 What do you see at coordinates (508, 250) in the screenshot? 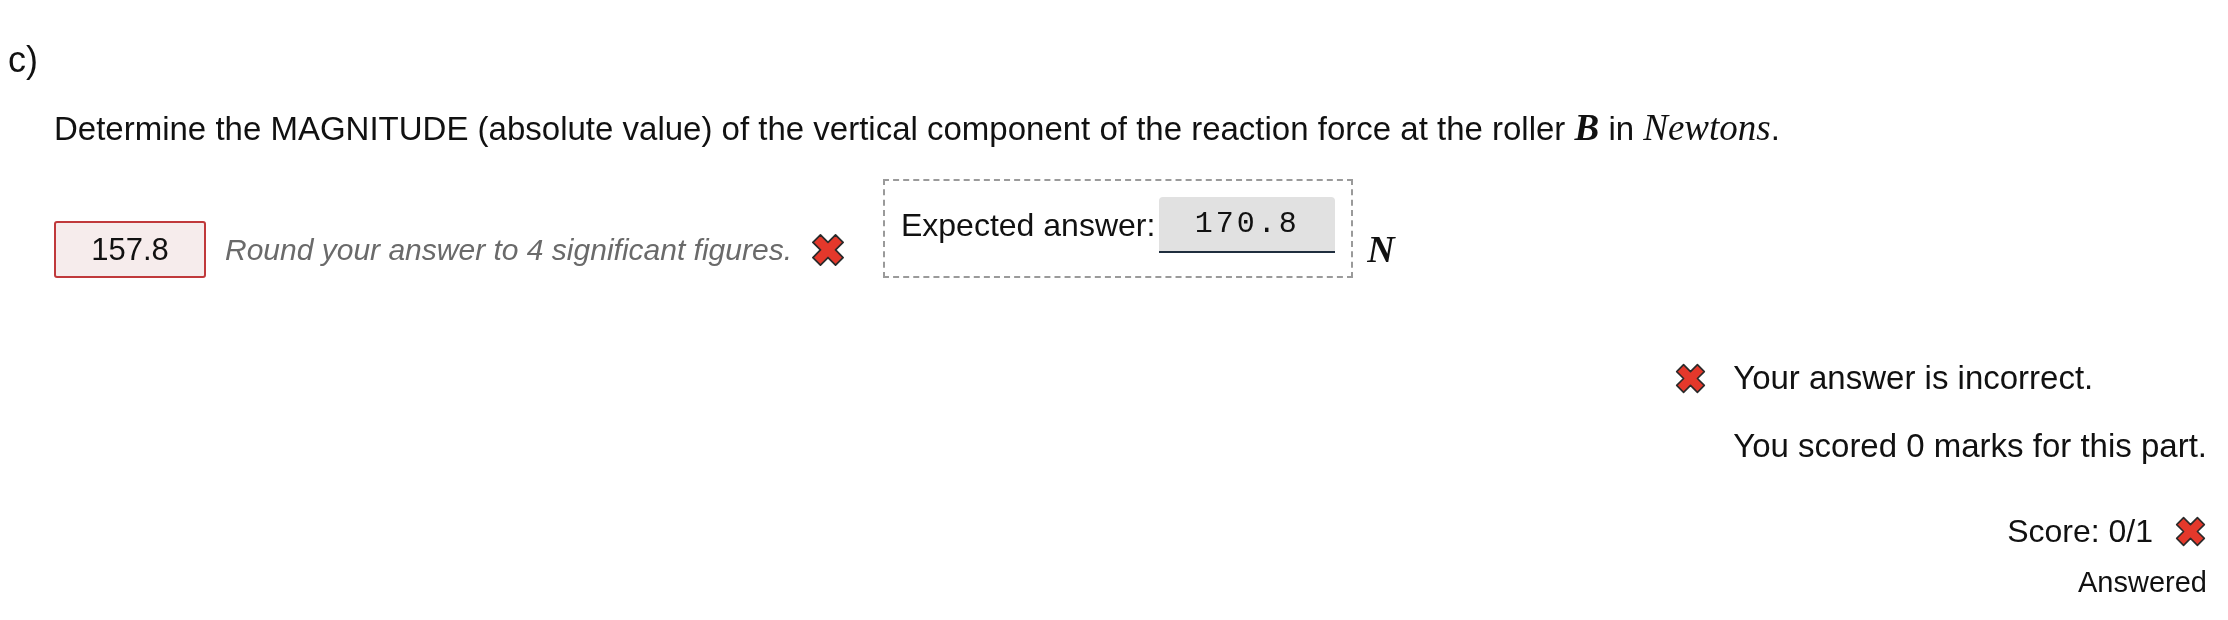
I see `hint-text: Round your answer to 4 significant figures.` at bounding box center [508, 250].